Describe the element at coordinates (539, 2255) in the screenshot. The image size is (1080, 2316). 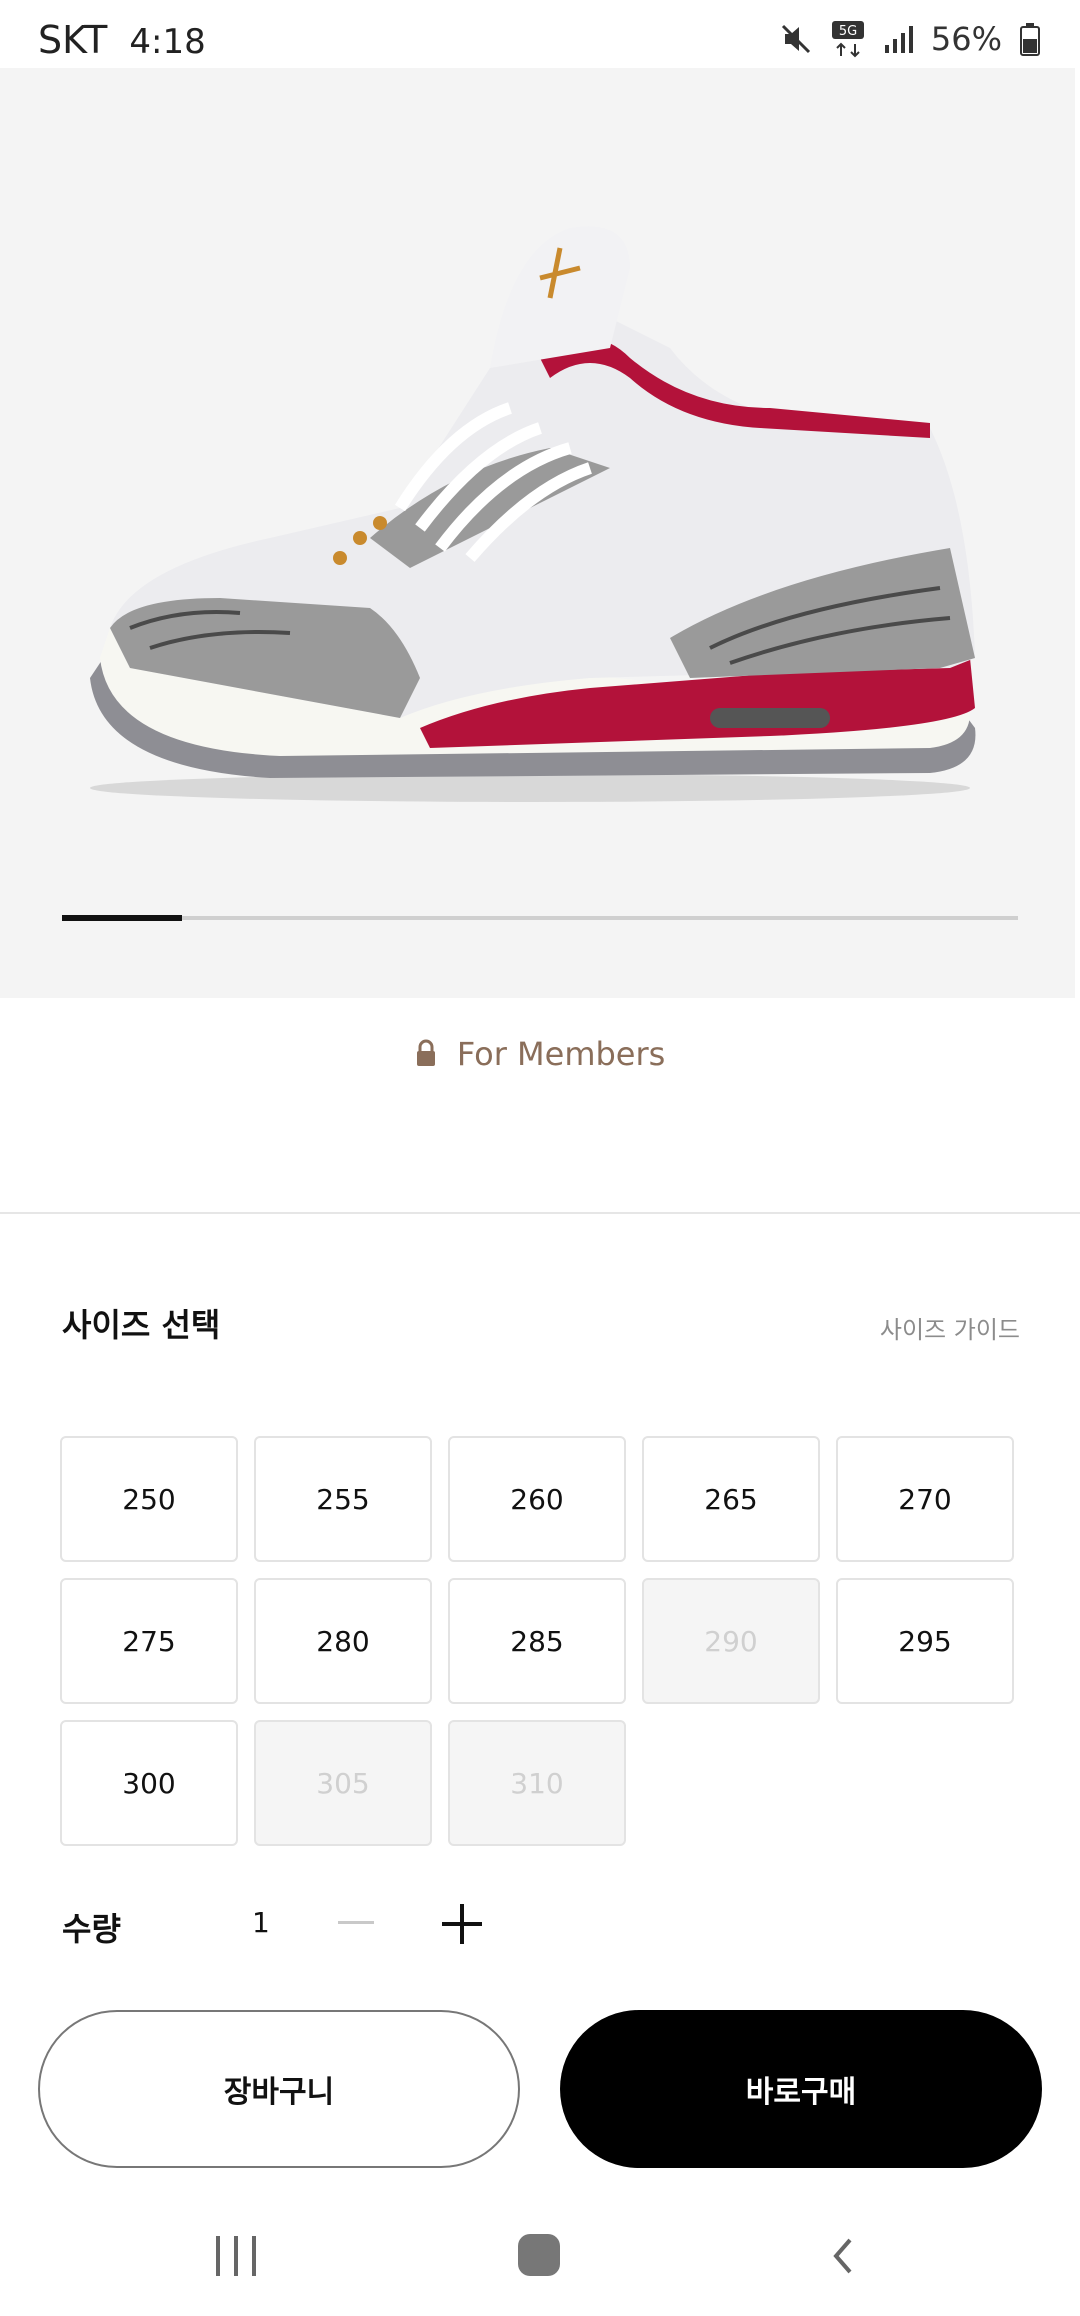
I see `home-button` at that location.